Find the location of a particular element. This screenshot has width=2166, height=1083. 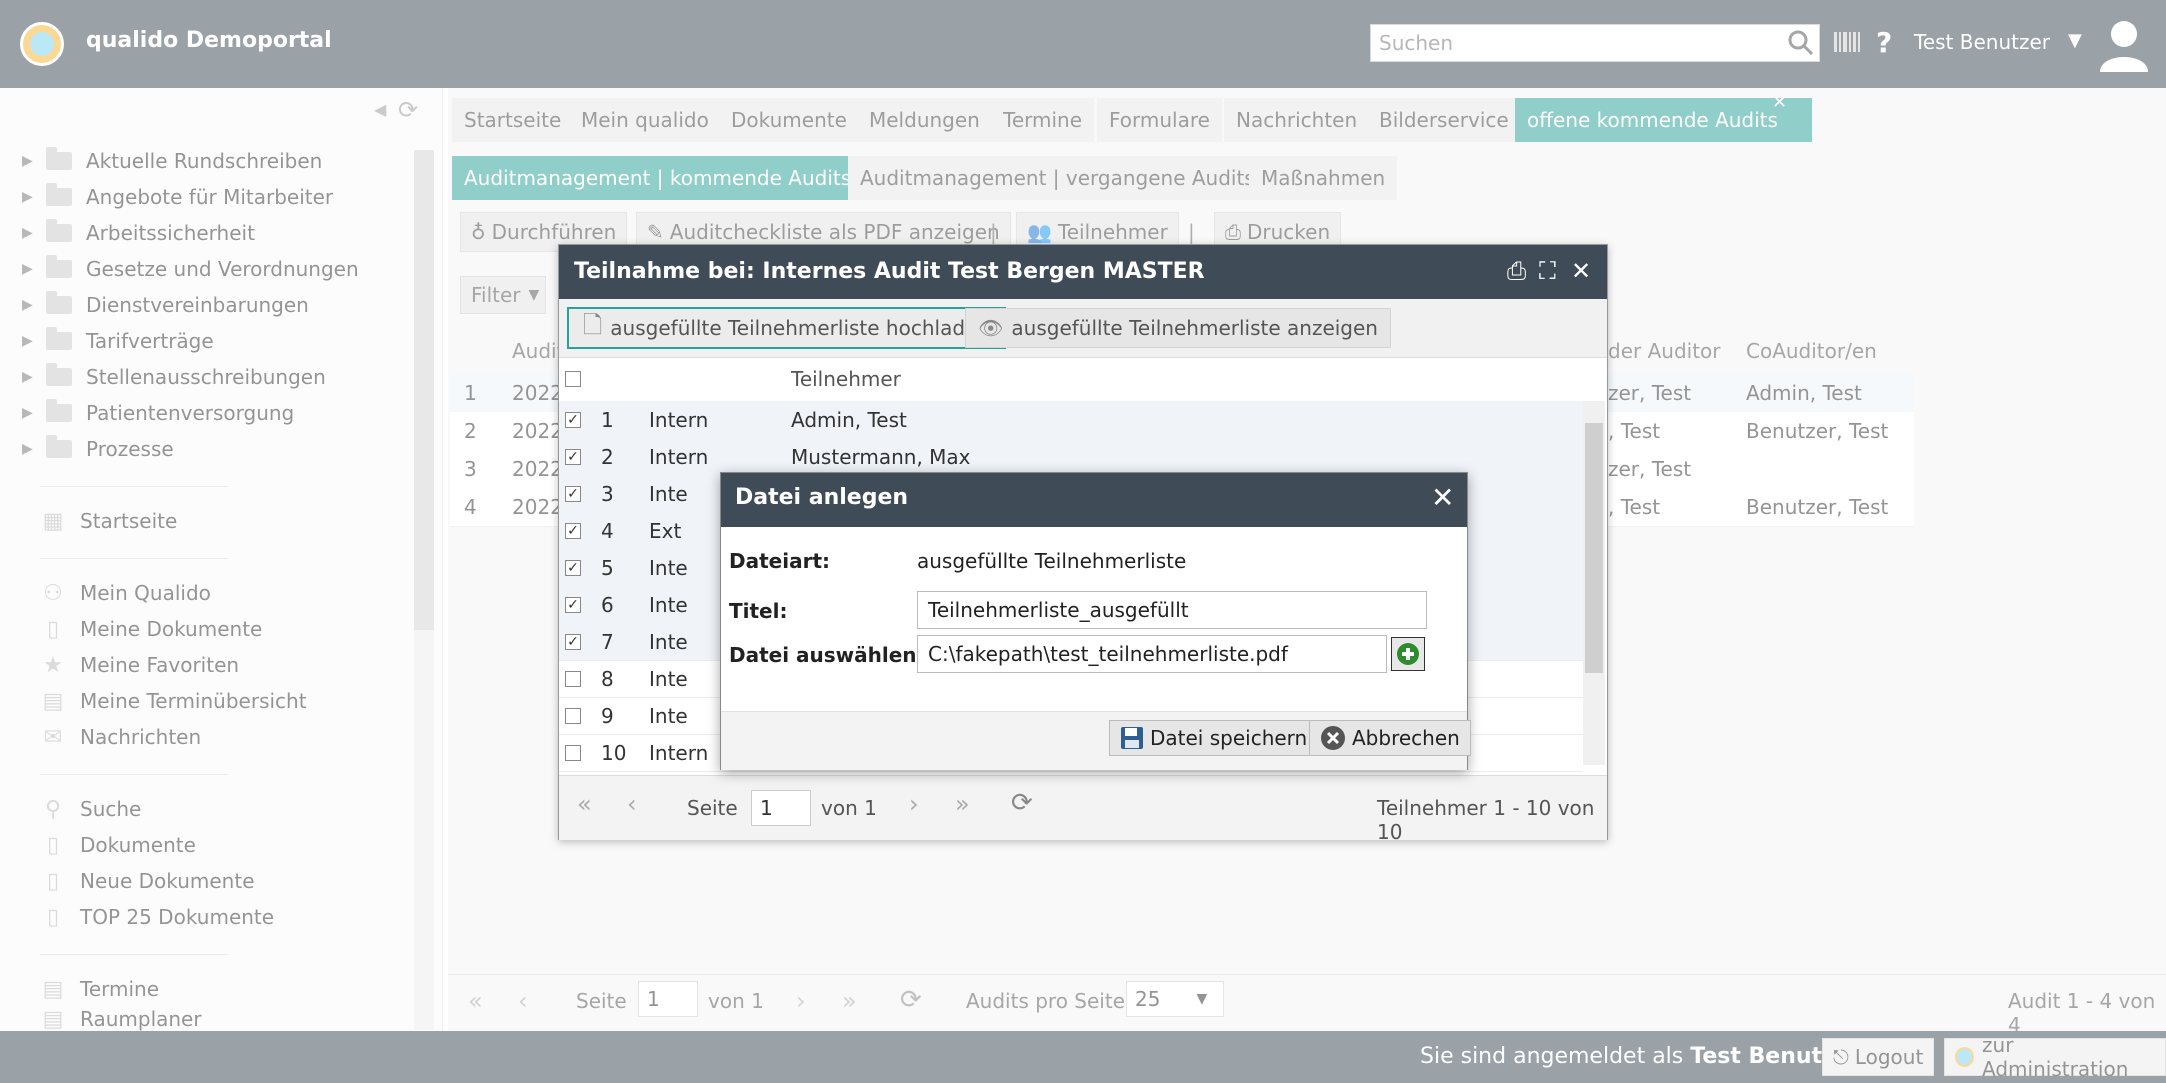

row-number: 5 is located at coordinates (607, 567).